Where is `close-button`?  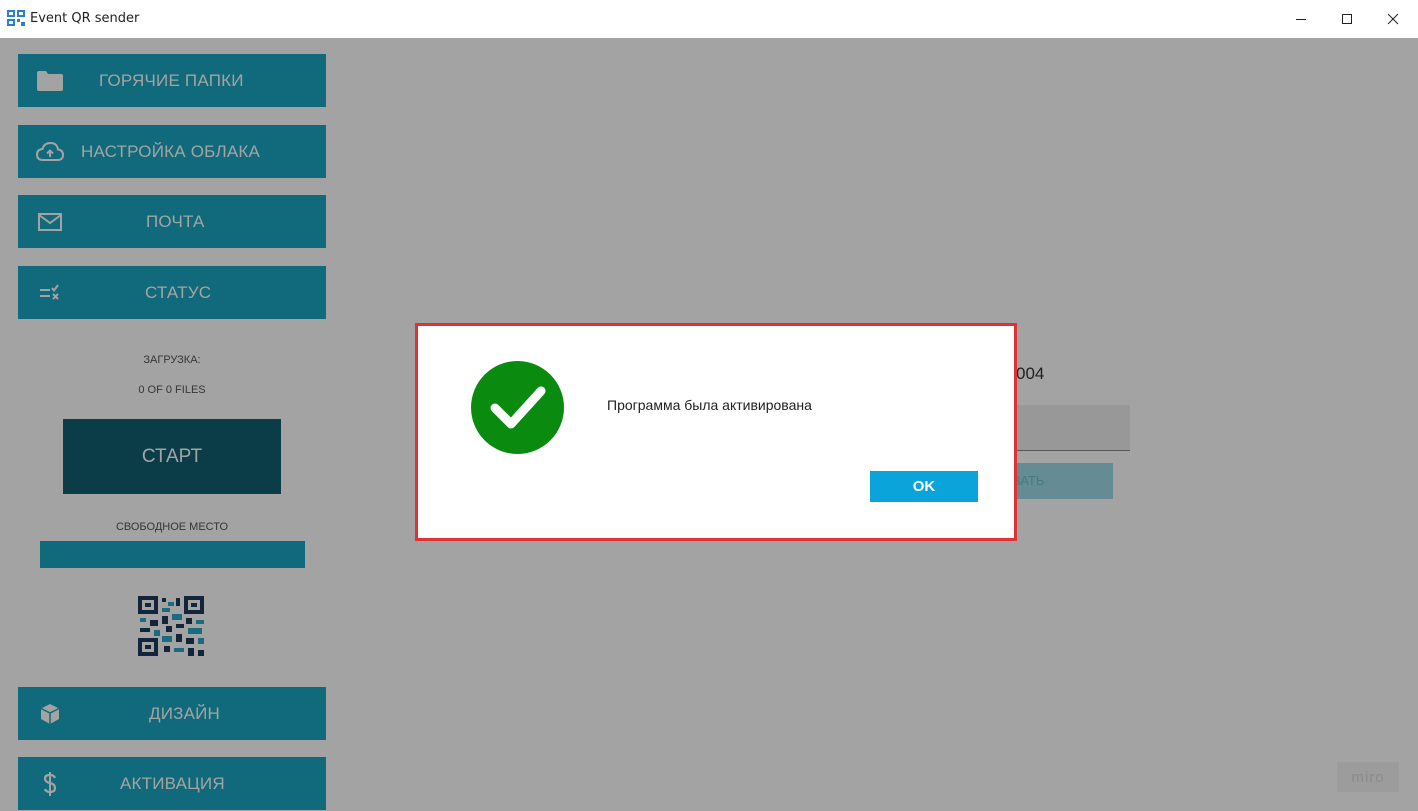 close-button is located at coordinates (1393, 19).